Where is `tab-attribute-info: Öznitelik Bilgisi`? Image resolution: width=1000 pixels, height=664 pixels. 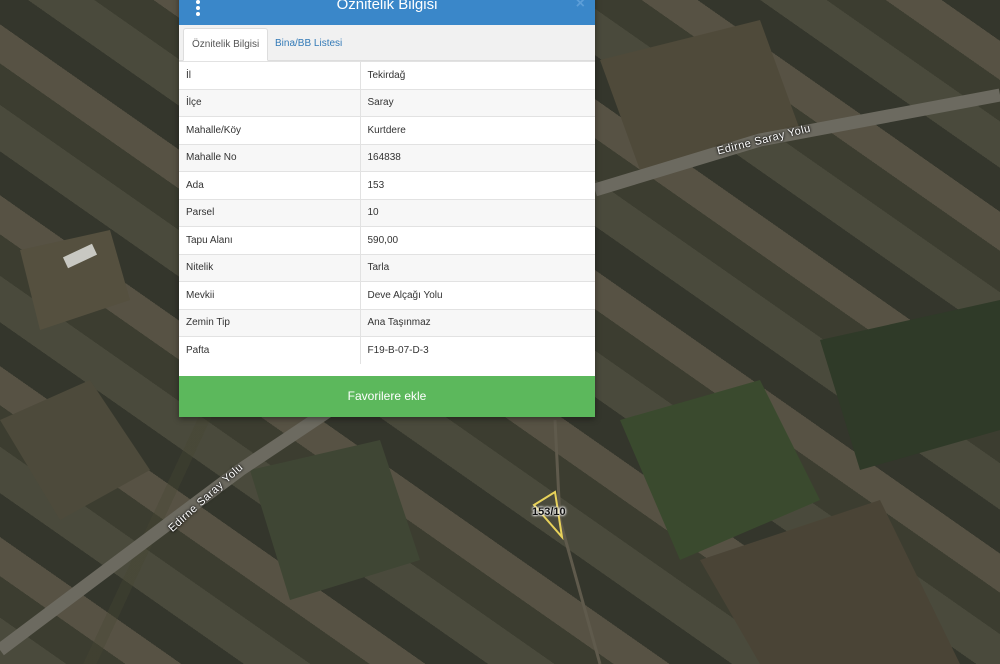 tab-attribute-info: Öznitelik Bilgisi is located at coordinates (226, 44).